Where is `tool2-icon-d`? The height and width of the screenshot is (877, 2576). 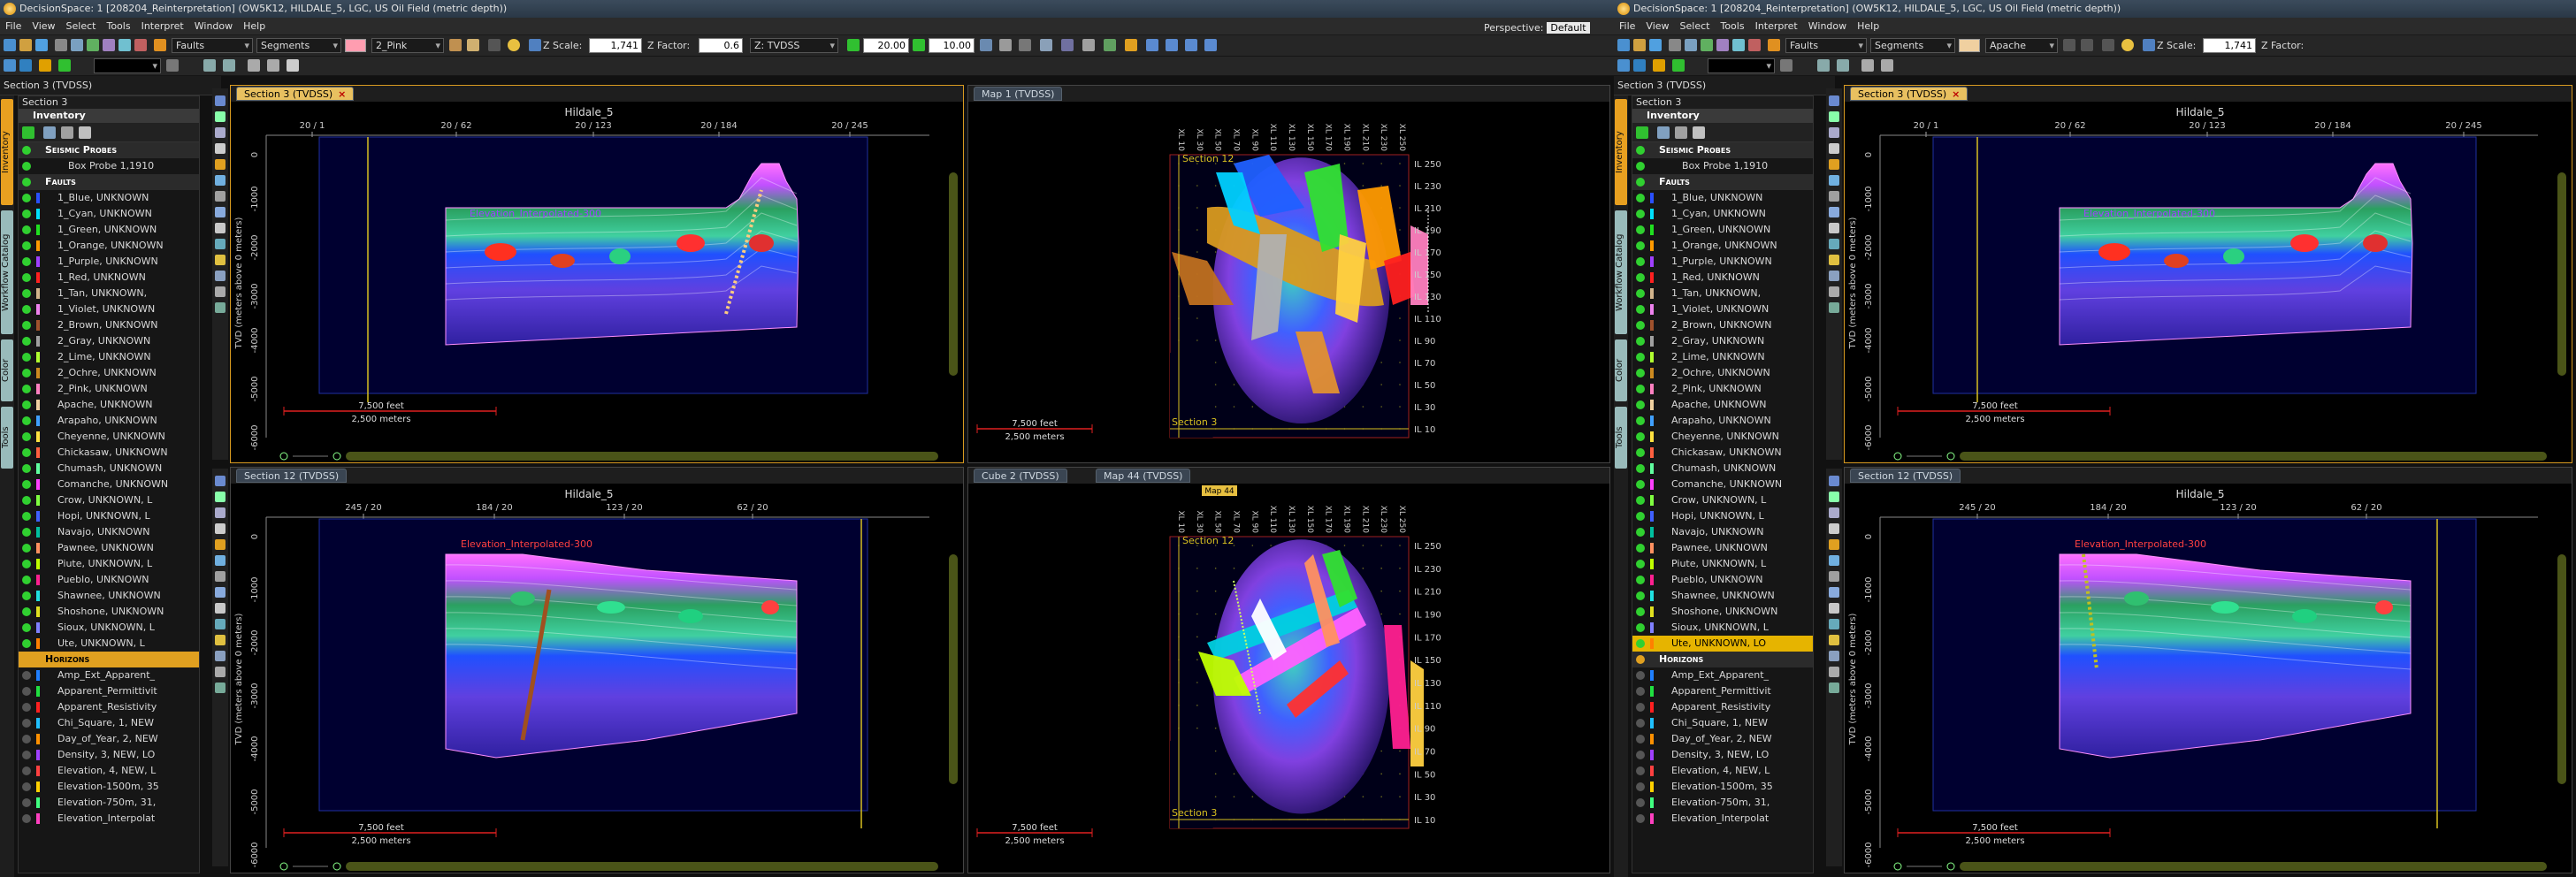
tool2-icon-d is located at coordinates (1678, 65).